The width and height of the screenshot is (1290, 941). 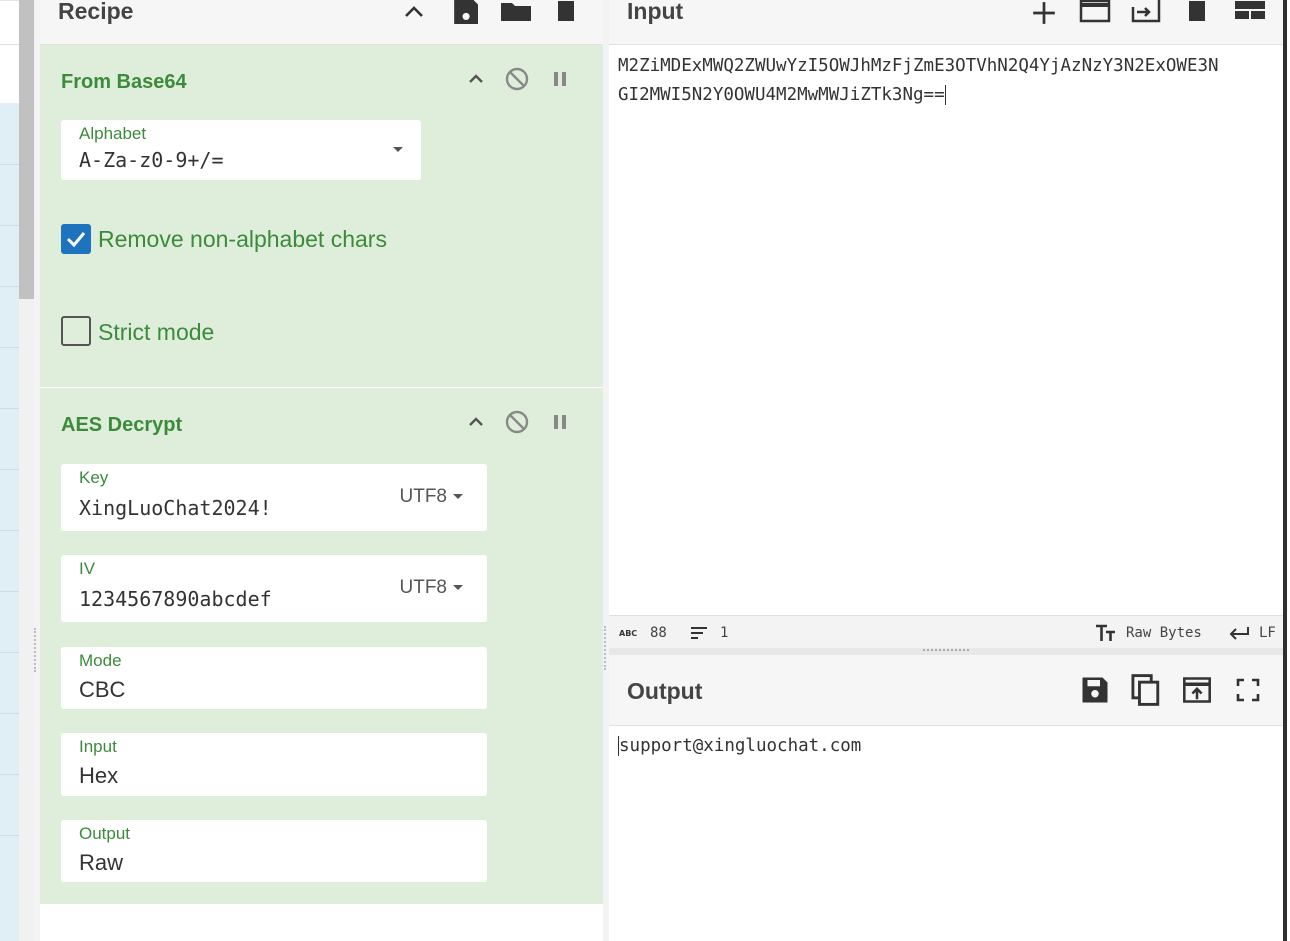 I want to click on mode-value: CBC, so click(x=102, y=689).